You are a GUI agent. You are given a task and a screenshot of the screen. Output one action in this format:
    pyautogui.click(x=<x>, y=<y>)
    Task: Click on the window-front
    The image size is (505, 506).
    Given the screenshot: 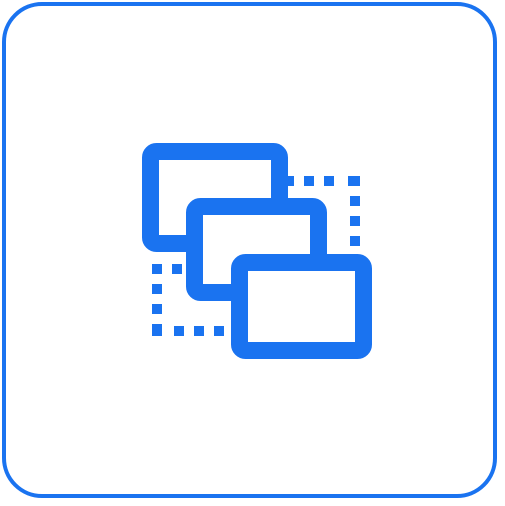 What is the action you would take?
    pyautogui.click(x=301, y=306)
    